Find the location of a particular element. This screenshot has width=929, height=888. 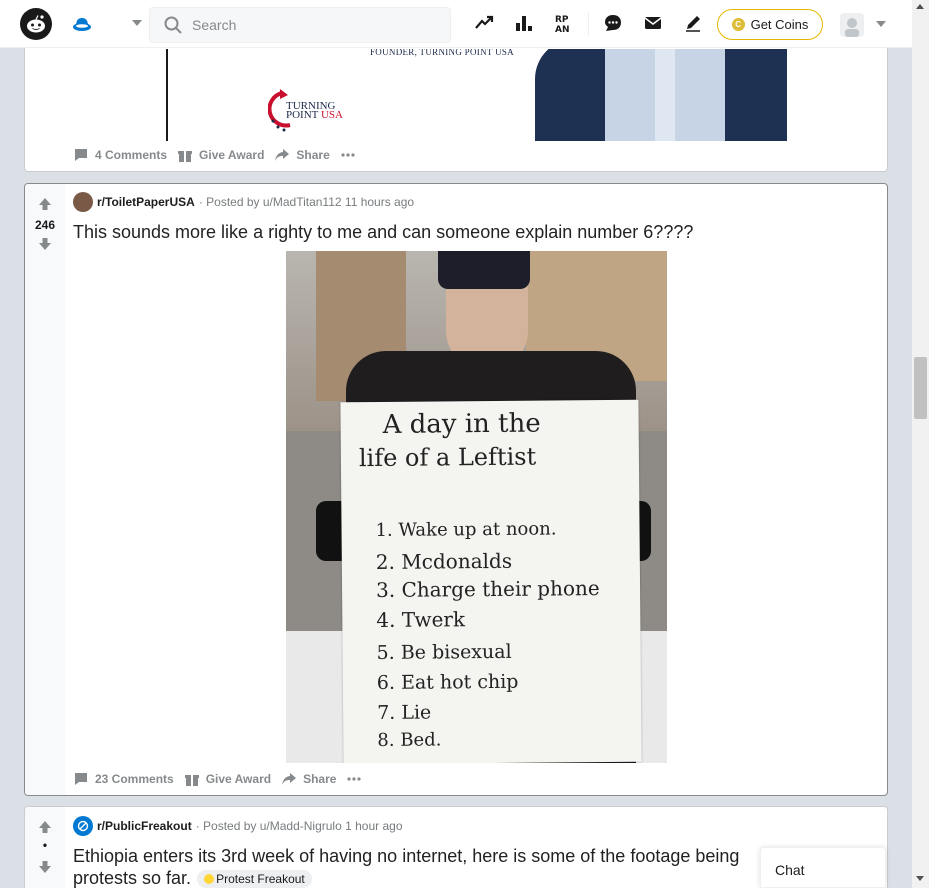

sign-item: 1. Wake up at noon. is located at coordinates (466, 530).